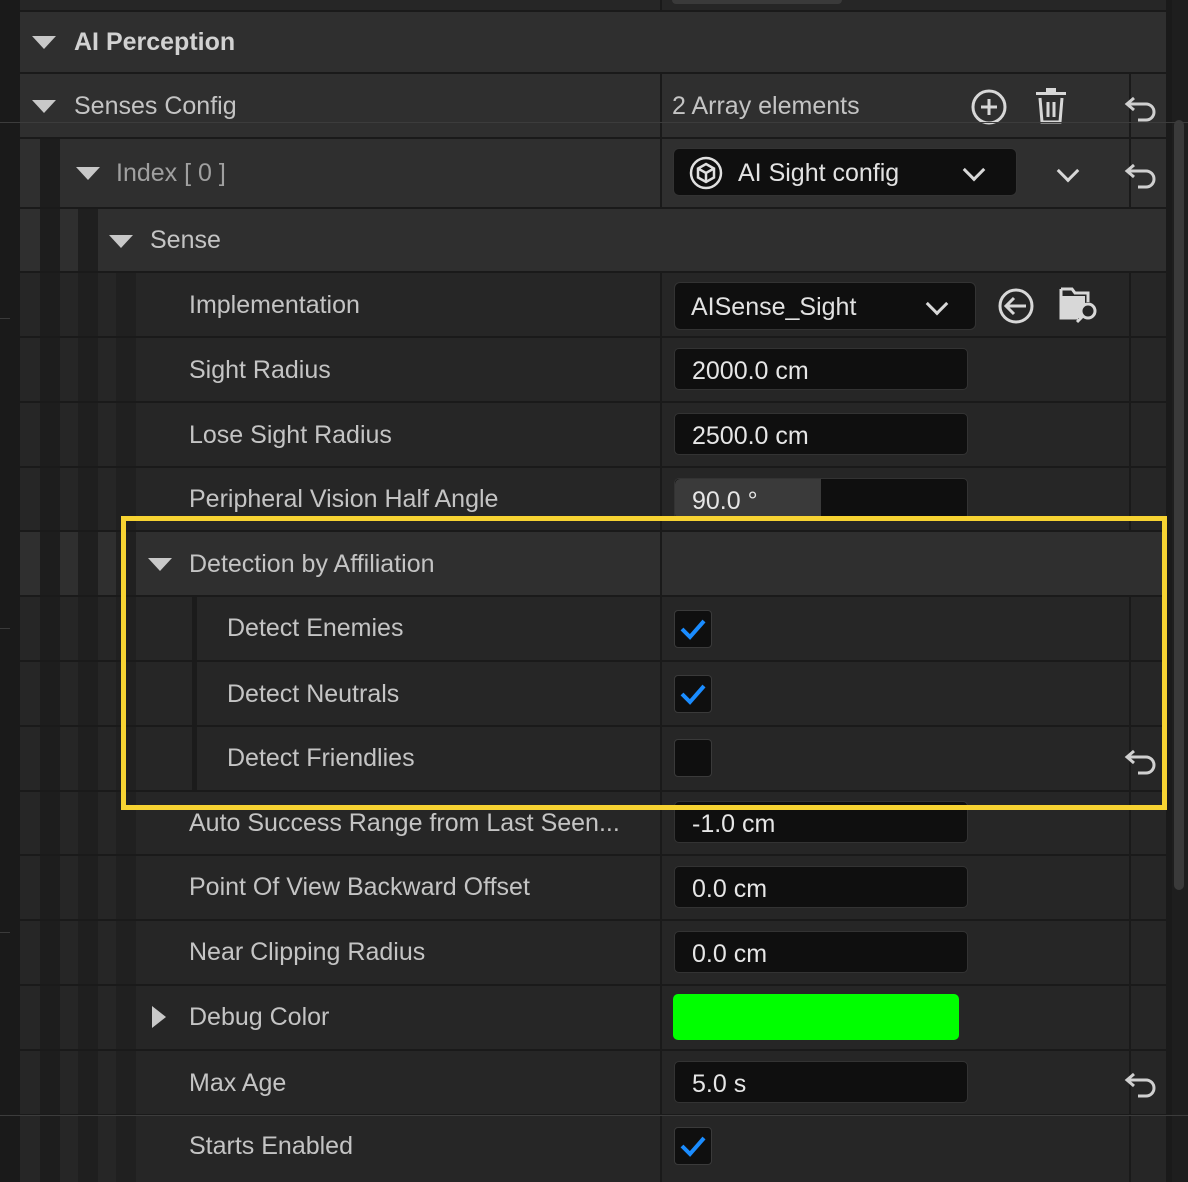 The image size is (1188, 1182). Describe the element at coordinates (819, 173) in the screenshot. I see `dropdown-value: AI Sight config` at that location.